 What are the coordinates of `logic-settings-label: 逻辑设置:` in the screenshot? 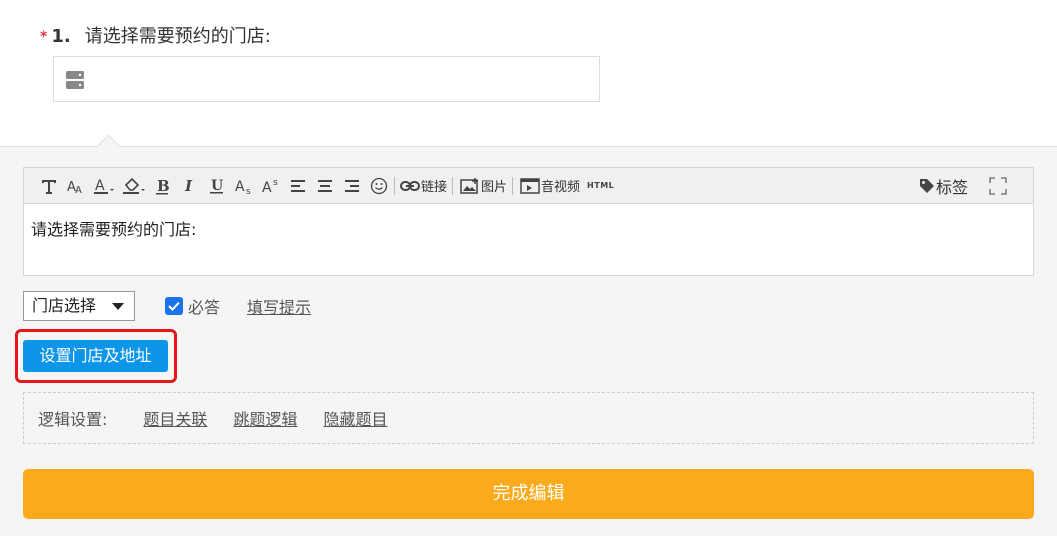 It's located at (73, 419).